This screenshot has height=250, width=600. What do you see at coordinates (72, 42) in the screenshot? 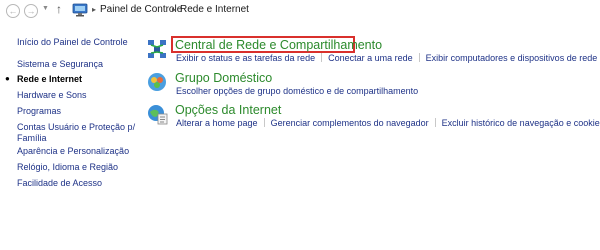
I see `sidebar-home-link: Início do Painel de Controle` at bounding box center [72, 42].